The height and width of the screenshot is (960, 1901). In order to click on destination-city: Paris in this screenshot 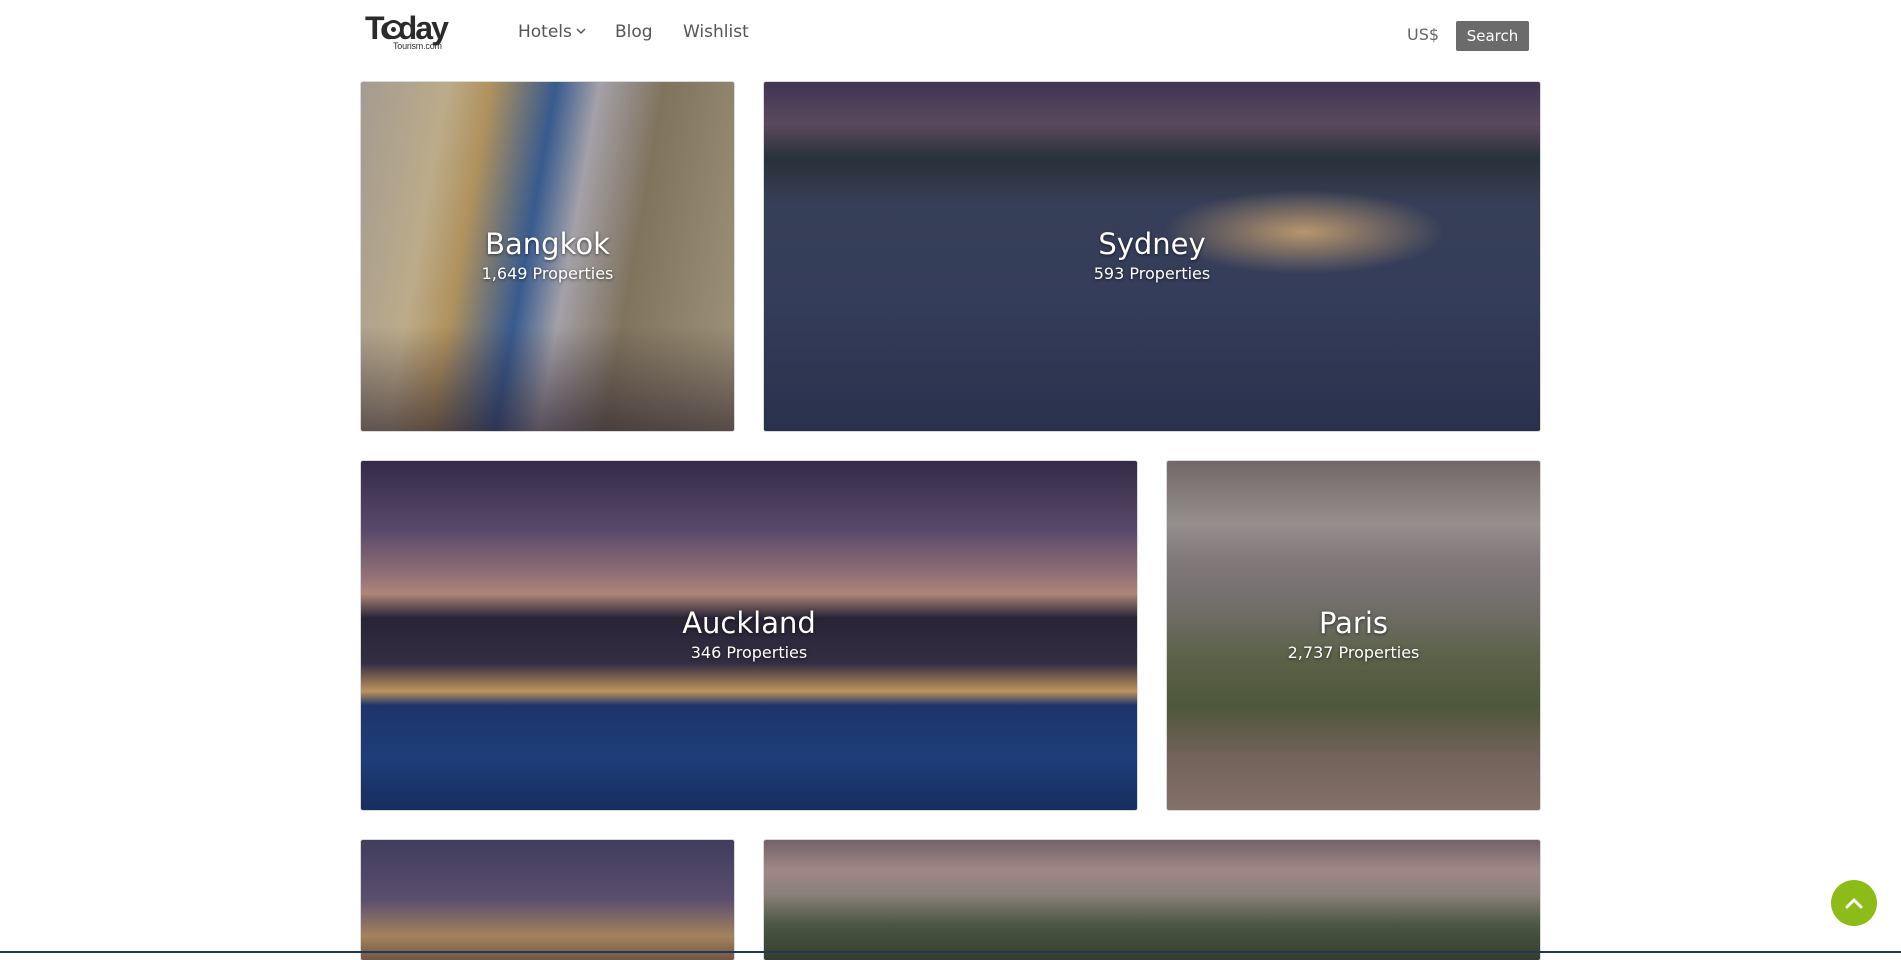, I will do `click(1353, 623)`.